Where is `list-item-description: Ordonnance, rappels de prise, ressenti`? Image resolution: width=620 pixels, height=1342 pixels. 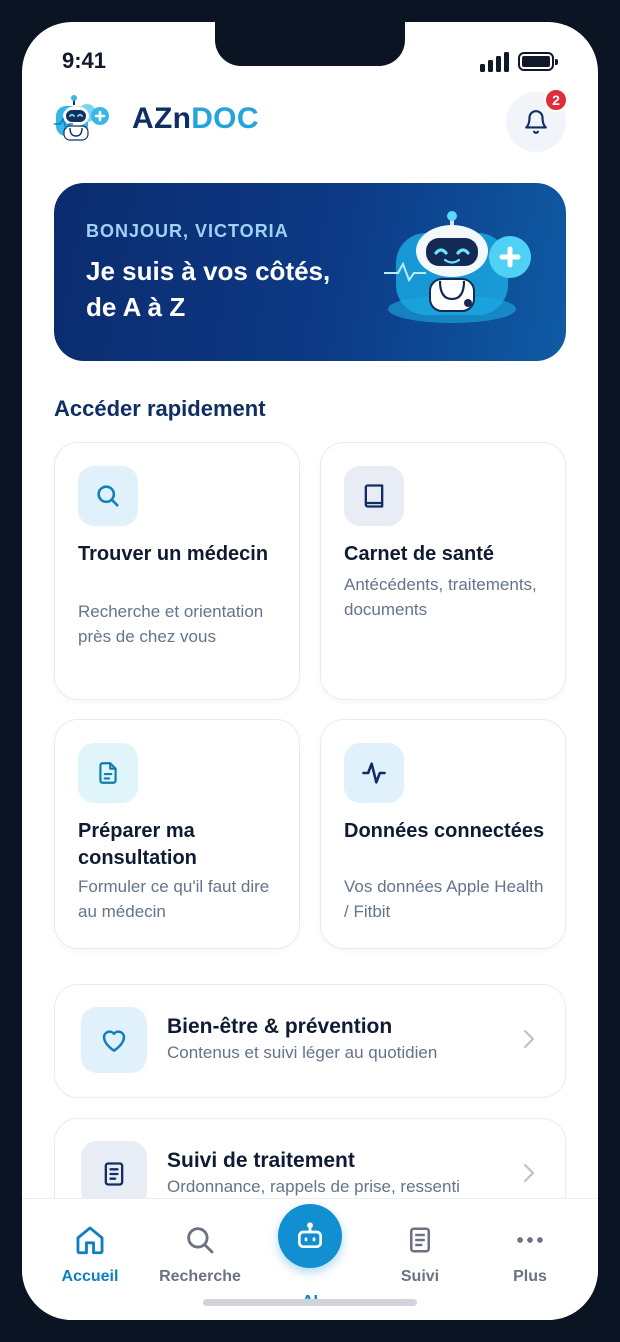 list-item-description: Ordonnance, rappels de prise, ressenti is located at coordinates (313, 1186).